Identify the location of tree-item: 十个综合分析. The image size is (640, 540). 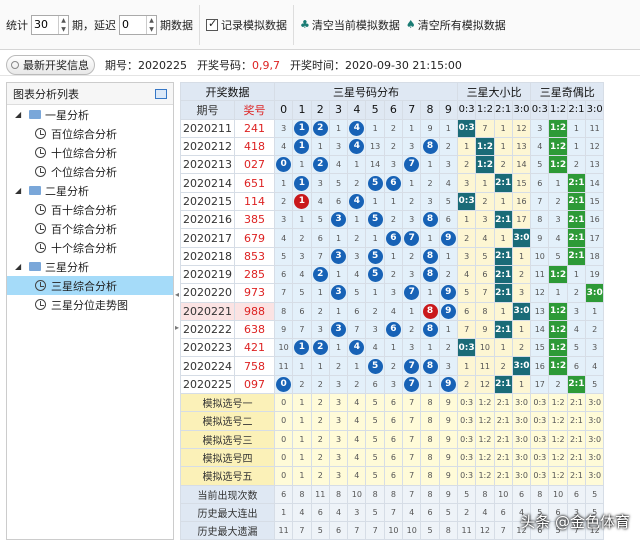
(90, 247).